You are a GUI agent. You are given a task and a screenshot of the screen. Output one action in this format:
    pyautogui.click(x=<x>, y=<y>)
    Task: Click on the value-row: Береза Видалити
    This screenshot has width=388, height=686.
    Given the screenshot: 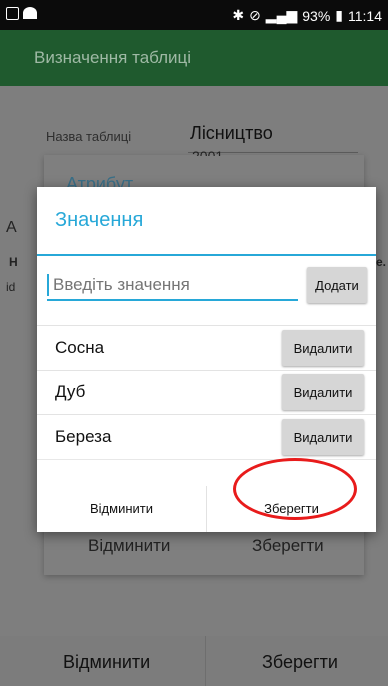 What is the action you would take?
    pyautogui.click(x=206, y=437)
    